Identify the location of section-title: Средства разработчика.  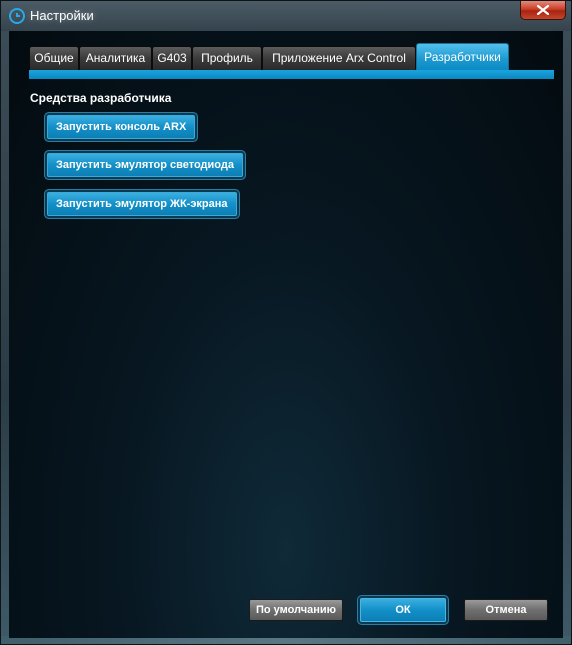
(101, 98).